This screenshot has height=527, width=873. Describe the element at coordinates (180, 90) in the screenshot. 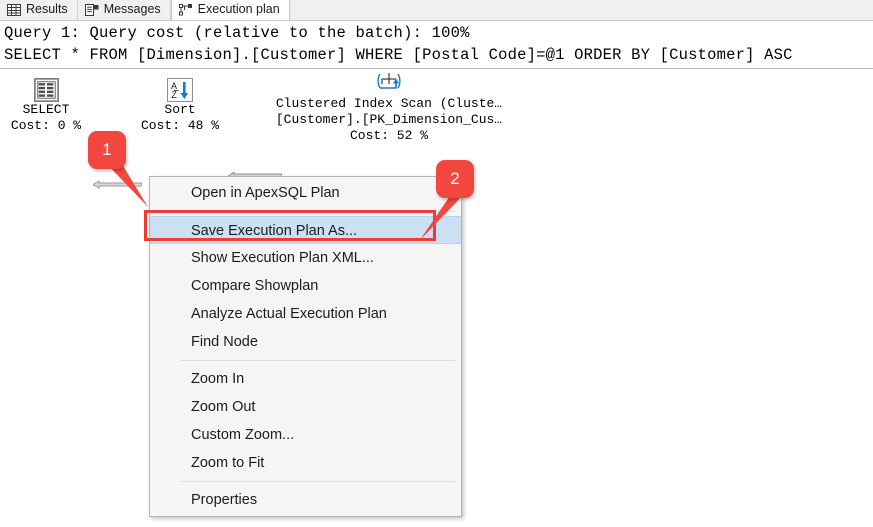

I see `sort-az-icon: A Z` at that location.